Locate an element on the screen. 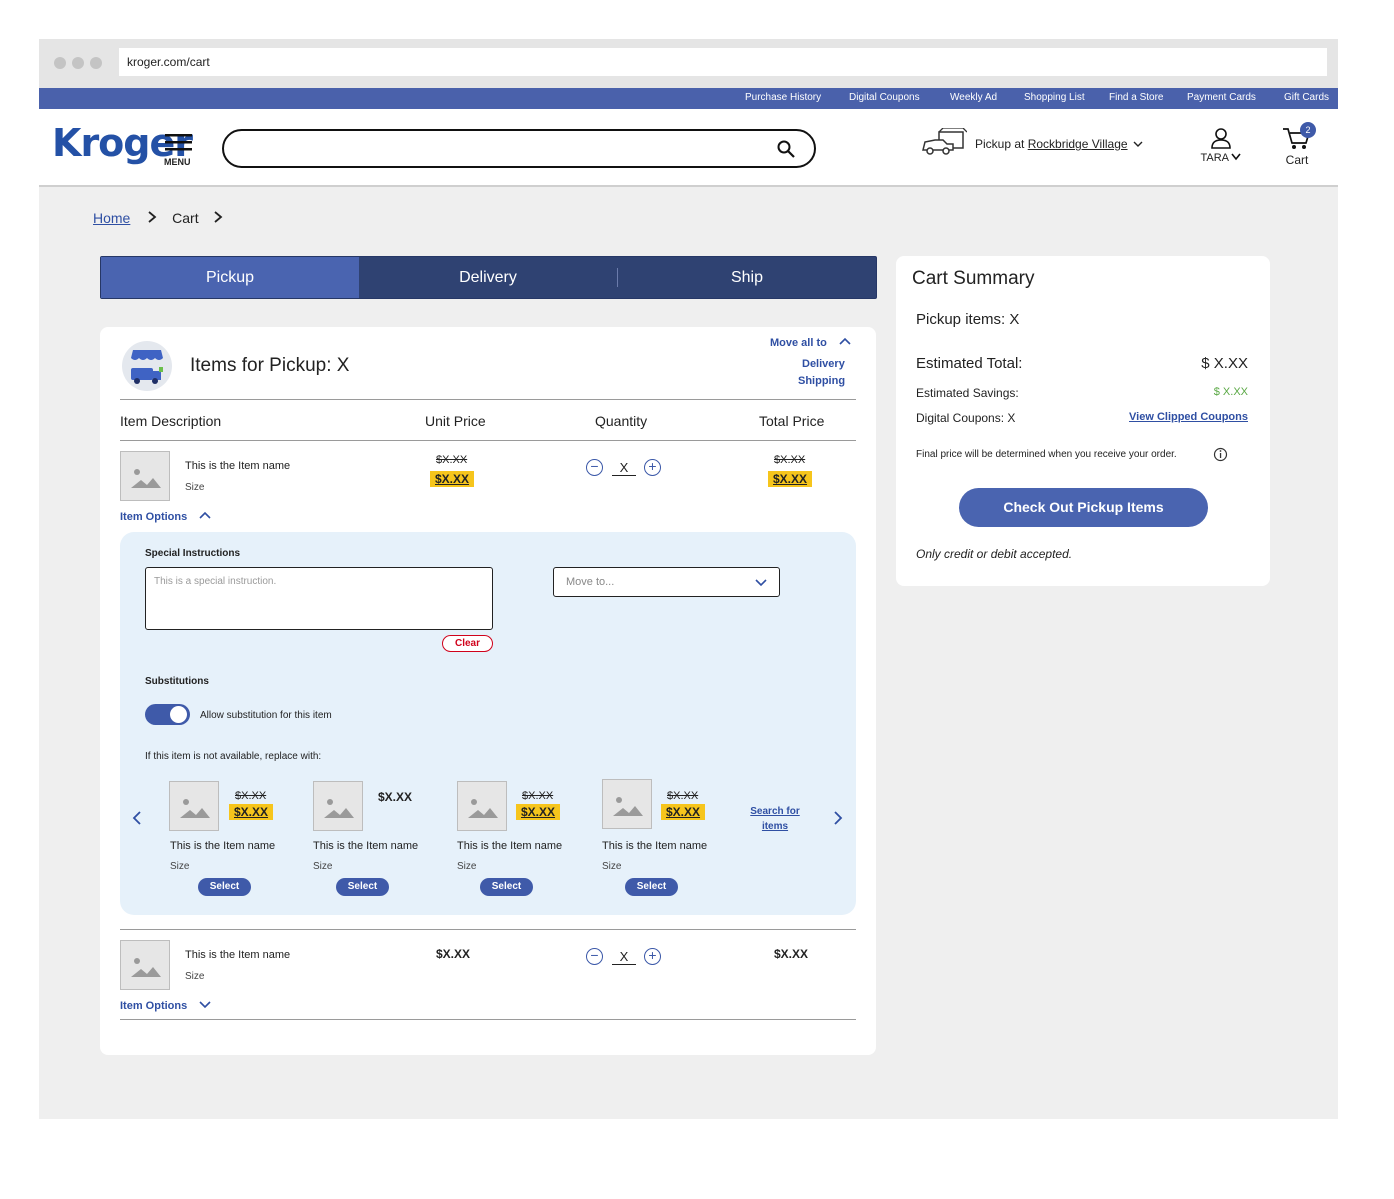 The height and width of the screenshot is (1199, 1394). move-all-toggle: Move all to is located at coordinates (810, 343).